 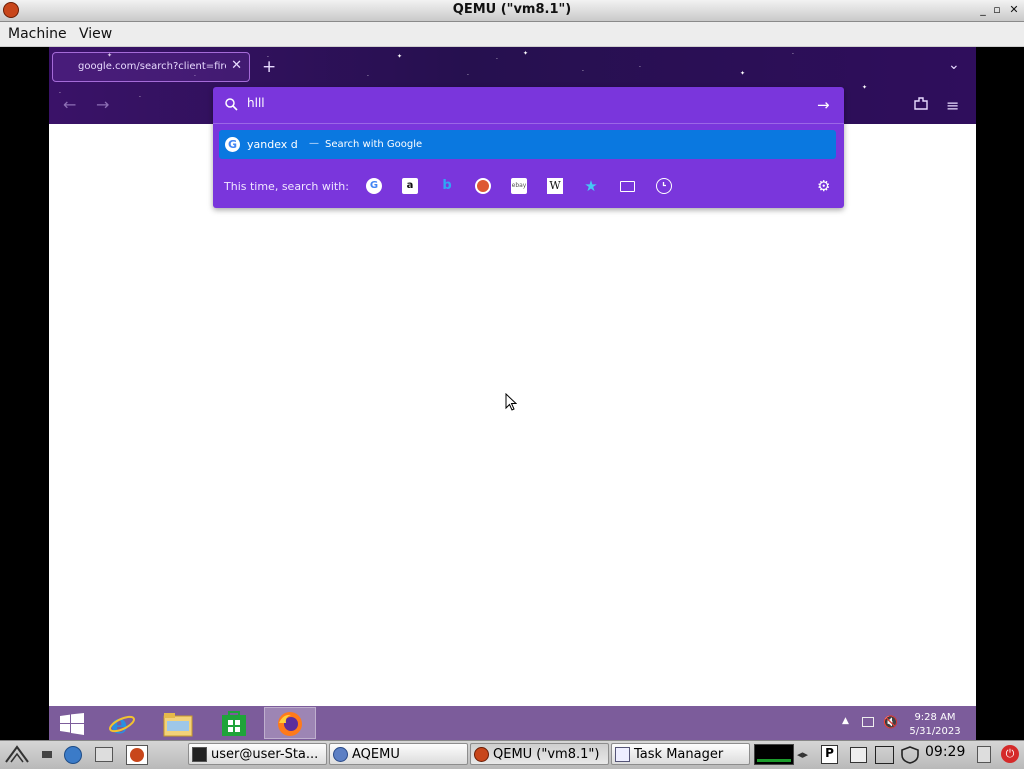 I want to click on window-titlebar: QEMU ("vm8.1") _ ▫ ✕, so click(x=512, y=11).